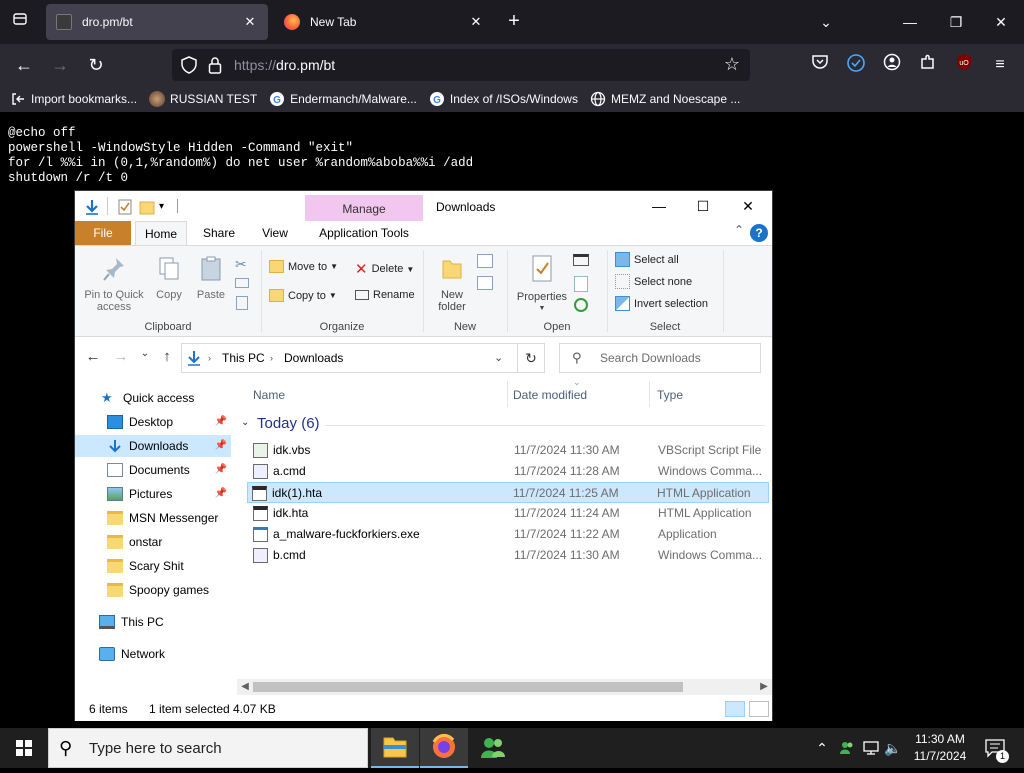  Describe the element at coordinates (384, 22) in the screenshot. I see `tab-new-tab: New Tab ✕` at that location.